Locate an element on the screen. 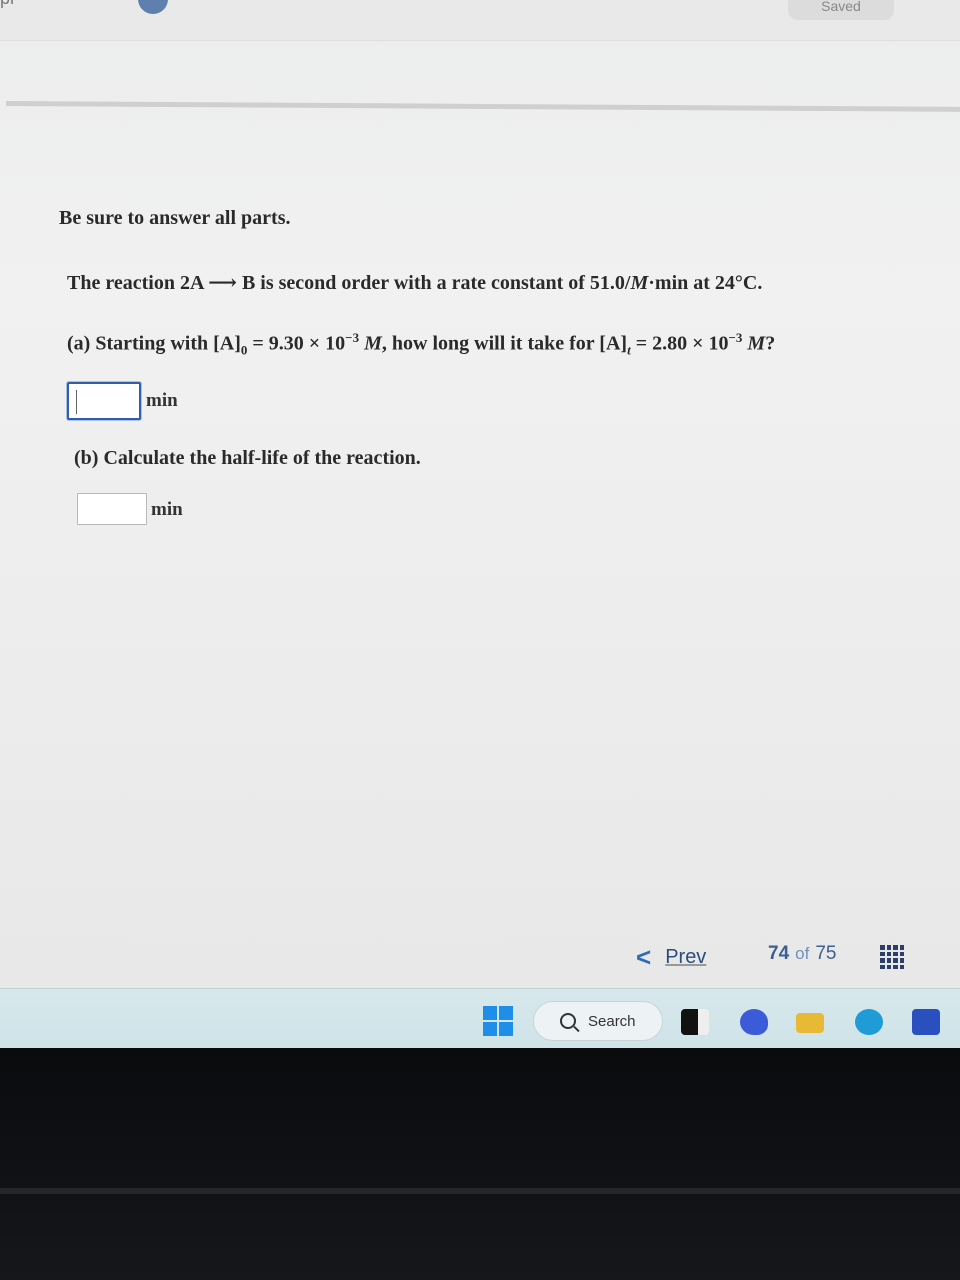 Image resolution: width=960 pixels, height=1280 pixels. saved-status-button: Saved is located at coordinates (841, 10).